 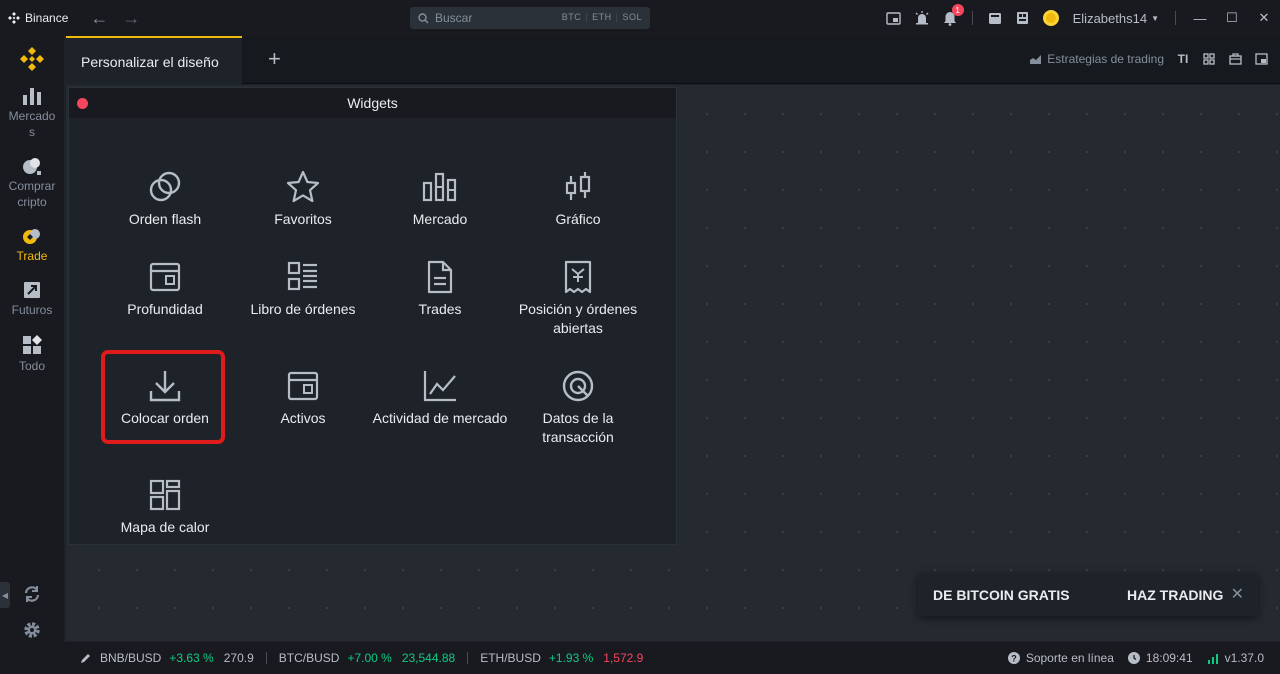 What do you see at coordinates (571, 658) in the screenshot?
I see `ticker-change: +1.93 %` at bounding box center [571, 658].